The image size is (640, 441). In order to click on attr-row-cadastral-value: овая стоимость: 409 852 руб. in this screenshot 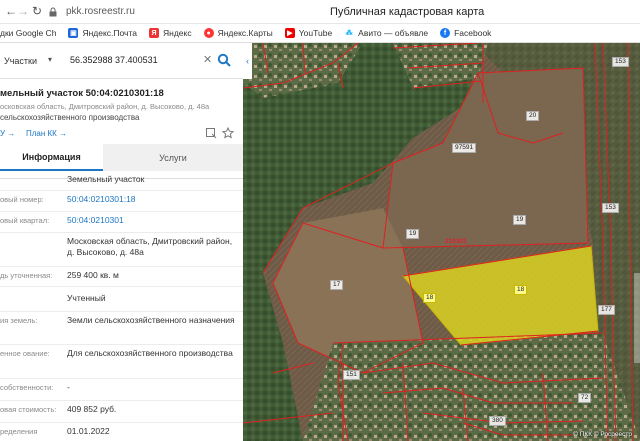, I will do `click(121, 412)`.